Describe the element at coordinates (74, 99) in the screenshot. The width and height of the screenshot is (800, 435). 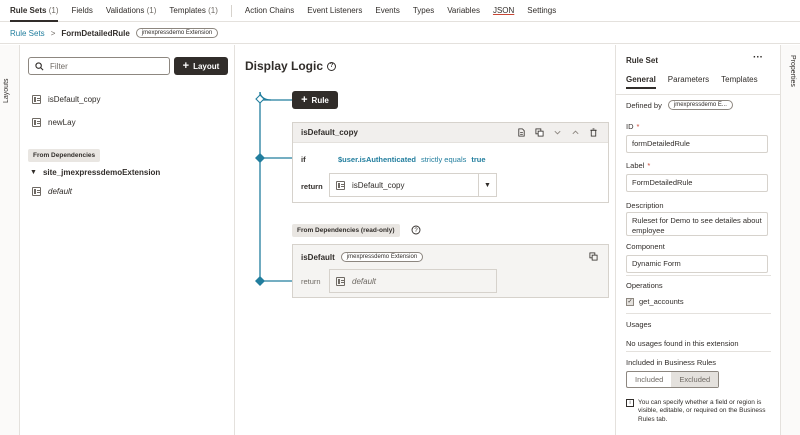
I see `list-item-label: isDefault_copy` at that location.